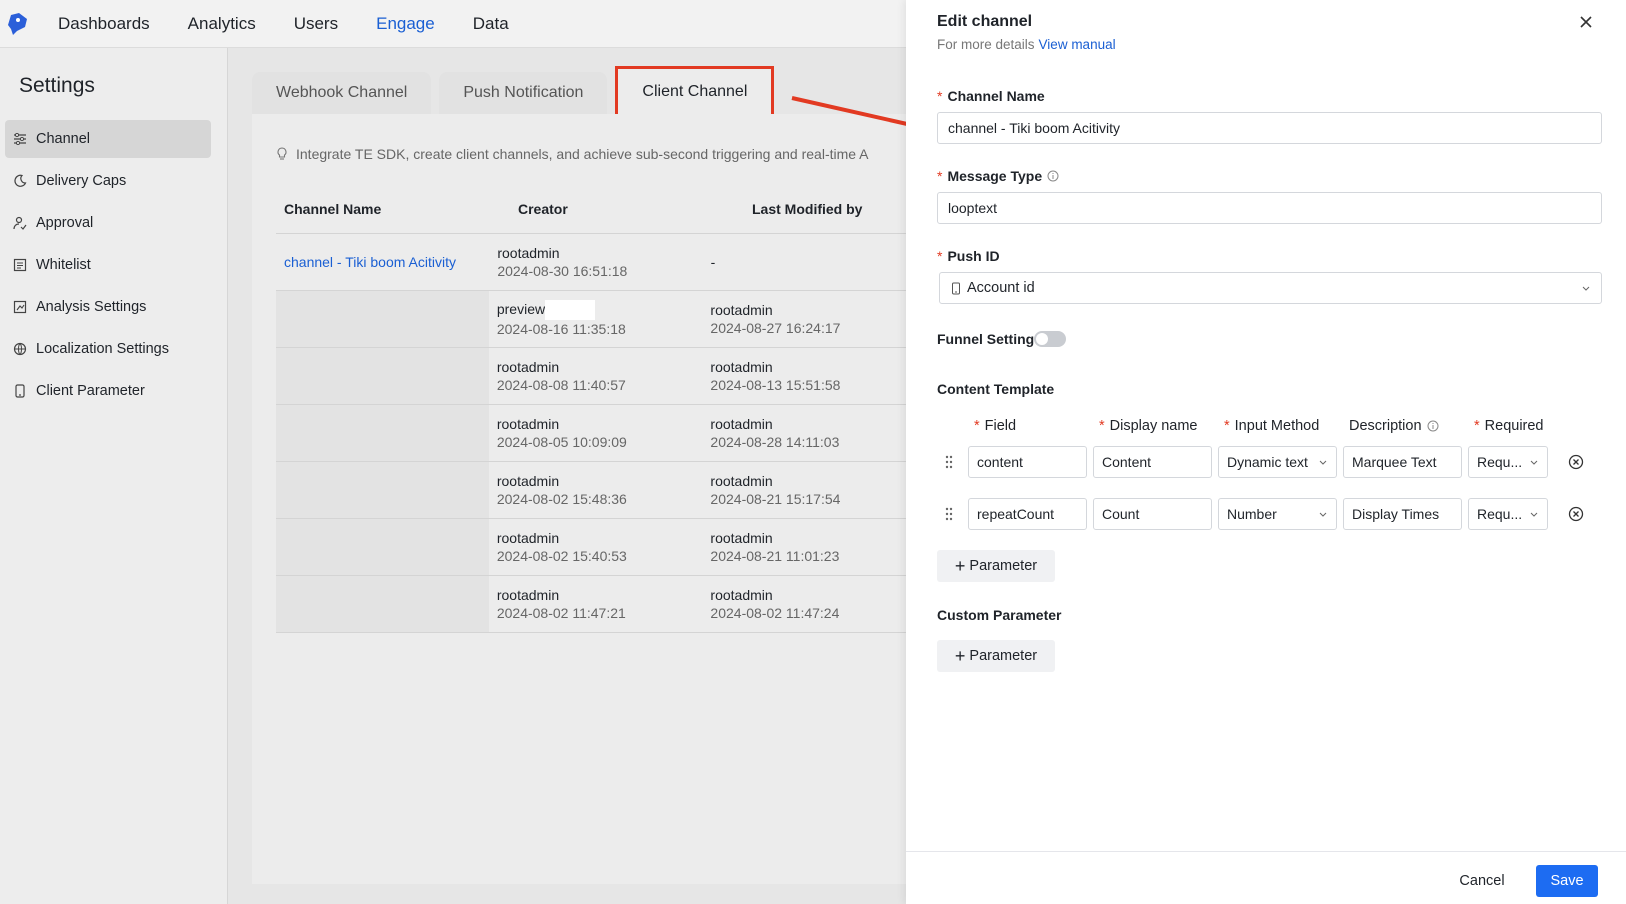 The height and width of the screenshot is (904, 1626). What do you see at coordinates (1567, 881) in the screenshot?
I see `save-button: Save` at bounding box center [1567, 881].